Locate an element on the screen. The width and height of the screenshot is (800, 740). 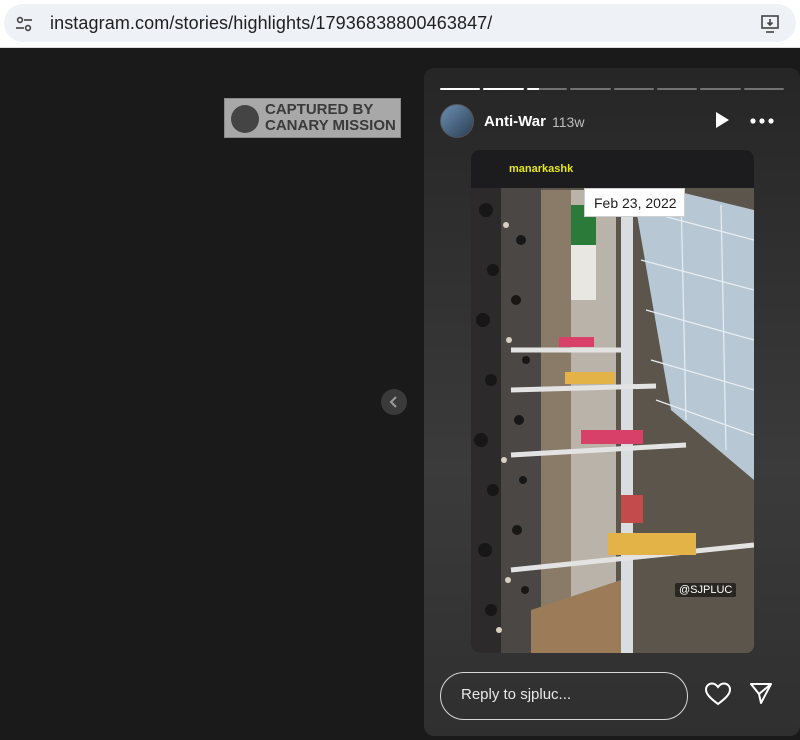
reply-box is located at coordinates (564, 696).